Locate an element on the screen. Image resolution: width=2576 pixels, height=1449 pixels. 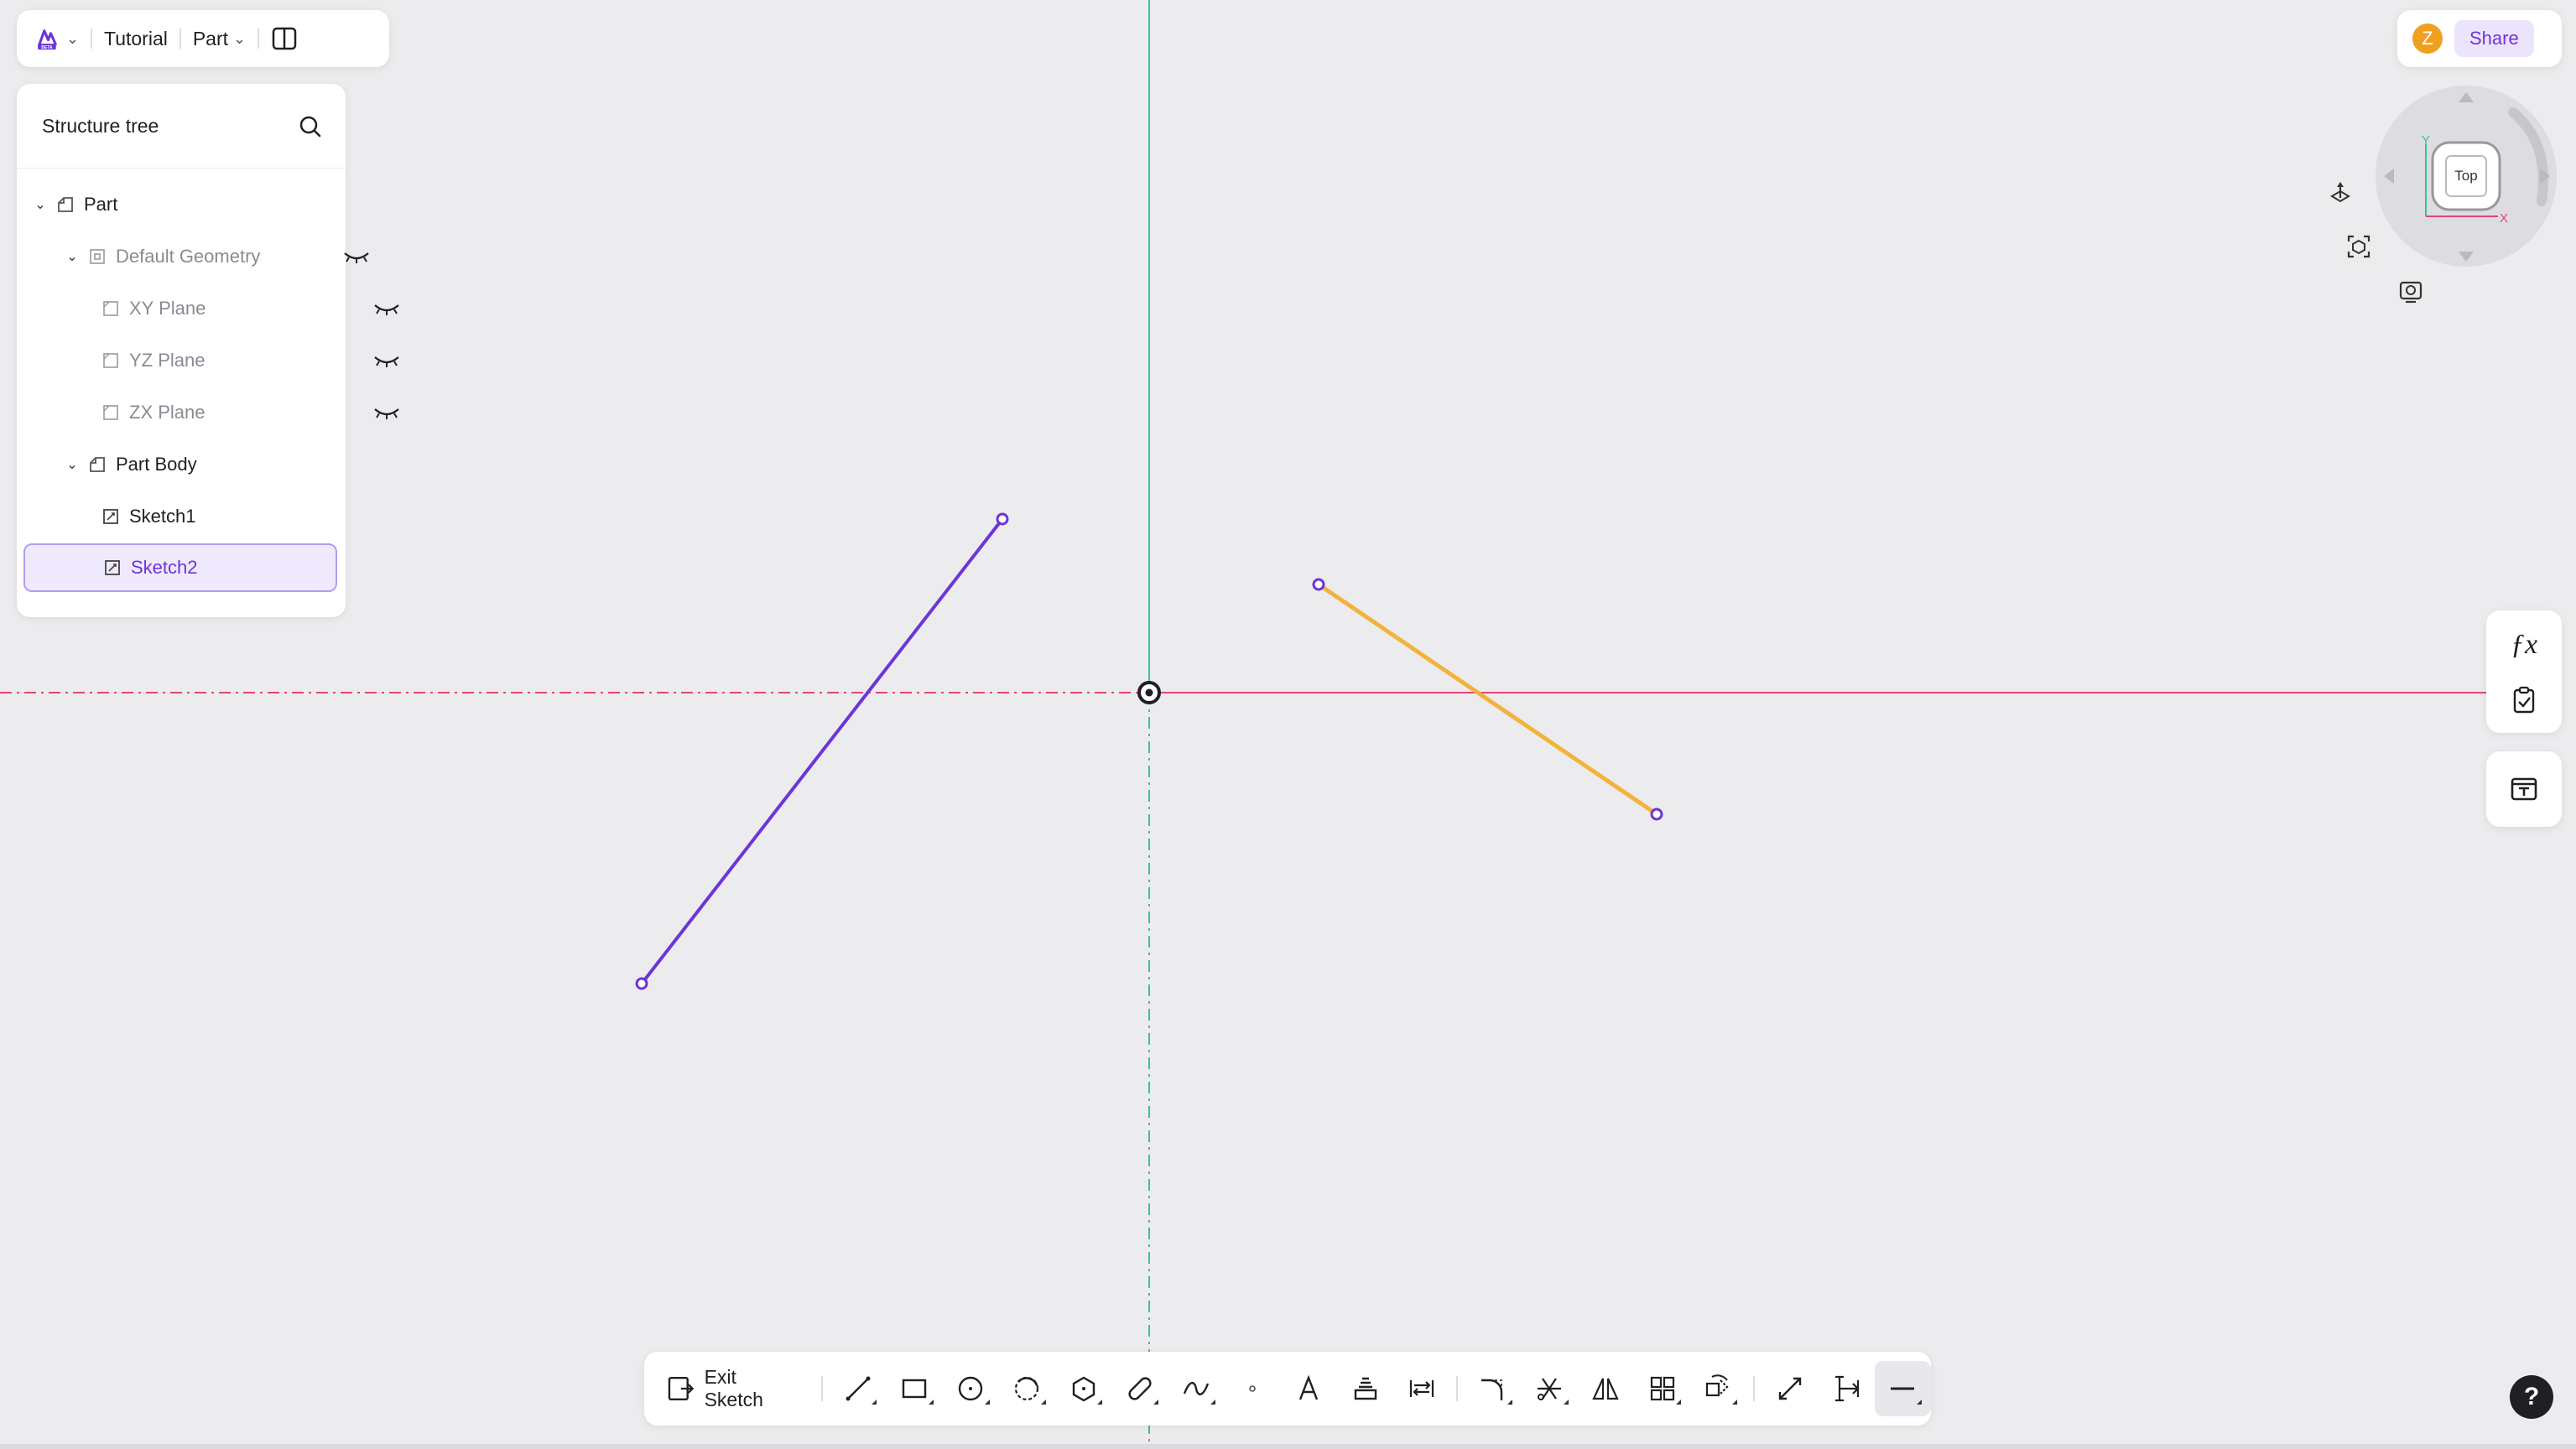
fit-view-button is located at coordinates (2358, 246).